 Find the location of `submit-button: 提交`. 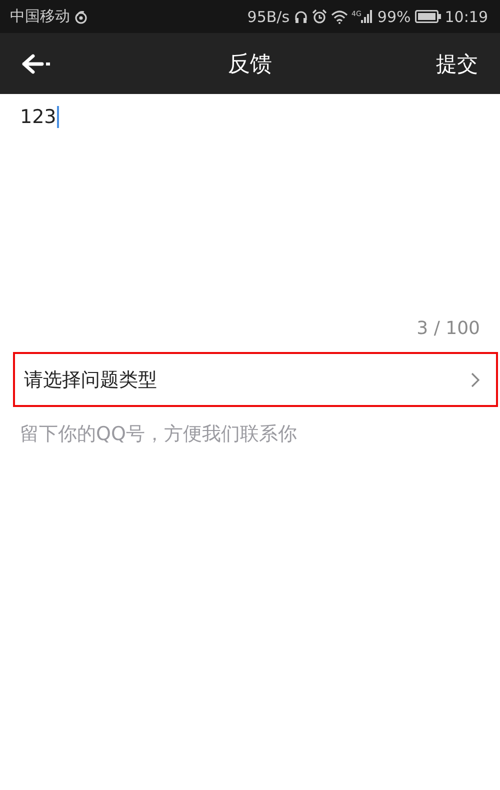

submit-button: 提交 is located at coordinates (457, 64).